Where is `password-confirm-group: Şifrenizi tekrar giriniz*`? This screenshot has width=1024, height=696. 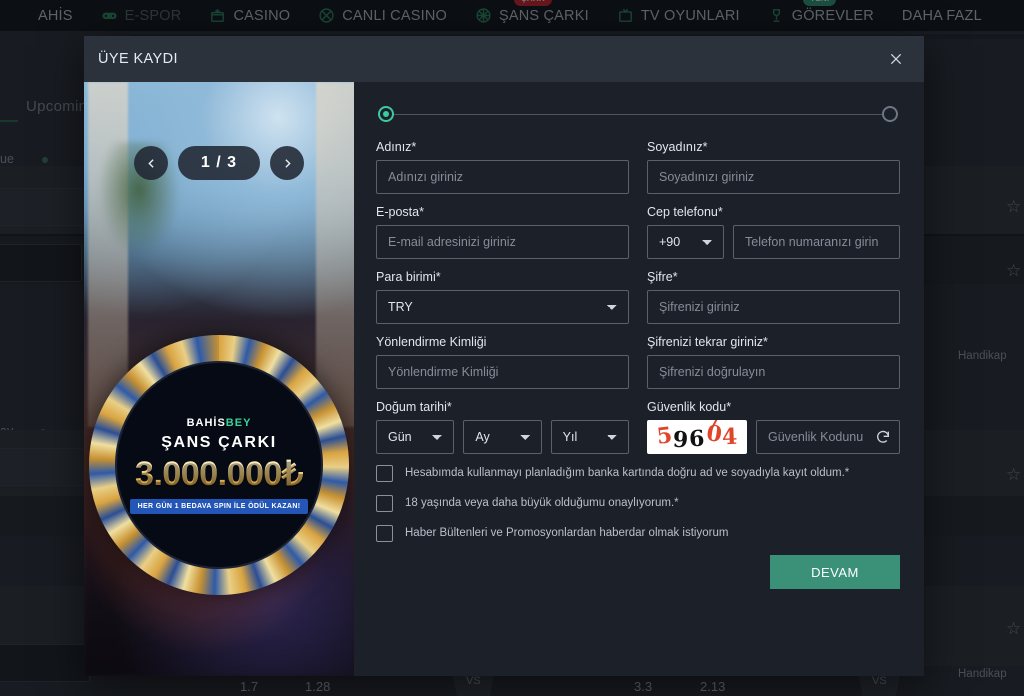
password-confirm-group: Şifrenizi tekrar giriniz* is located at coordinates (773, 362).